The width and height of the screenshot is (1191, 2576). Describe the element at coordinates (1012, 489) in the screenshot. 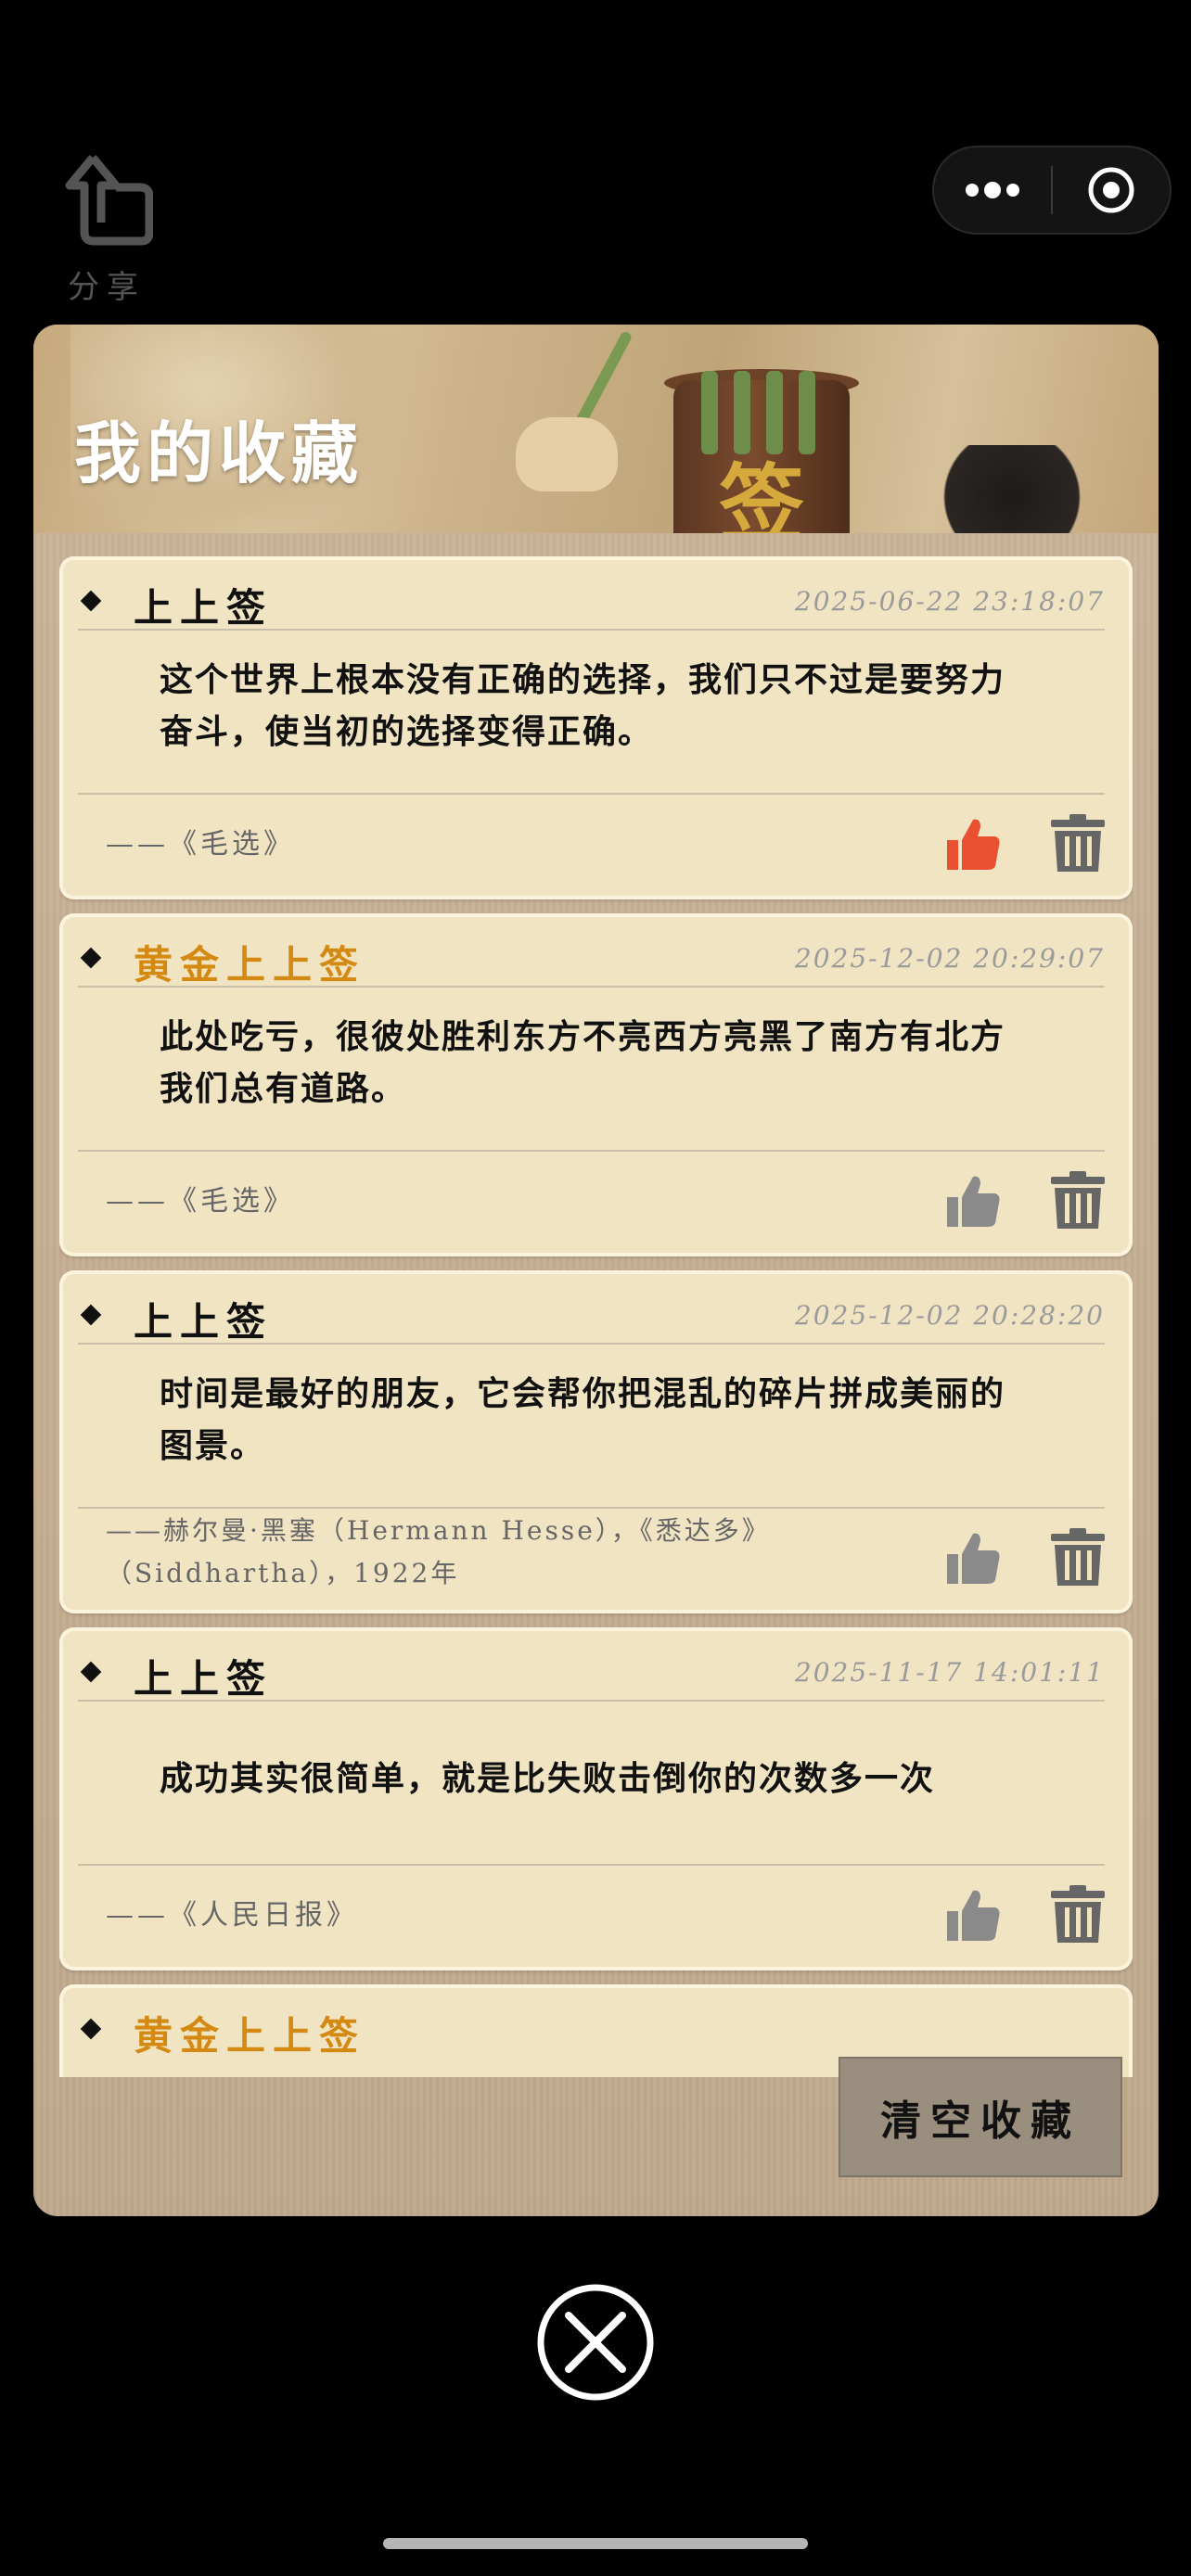

I see `banner-child-head` at that location.